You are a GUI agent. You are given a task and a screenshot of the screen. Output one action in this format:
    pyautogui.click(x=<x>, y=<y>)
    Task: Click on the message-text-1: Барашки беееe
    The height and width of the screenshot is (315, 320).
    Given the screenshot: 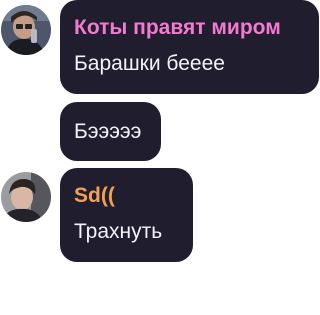 What is the action you would take?
    pyautogui.click(x=149, y=63)
    